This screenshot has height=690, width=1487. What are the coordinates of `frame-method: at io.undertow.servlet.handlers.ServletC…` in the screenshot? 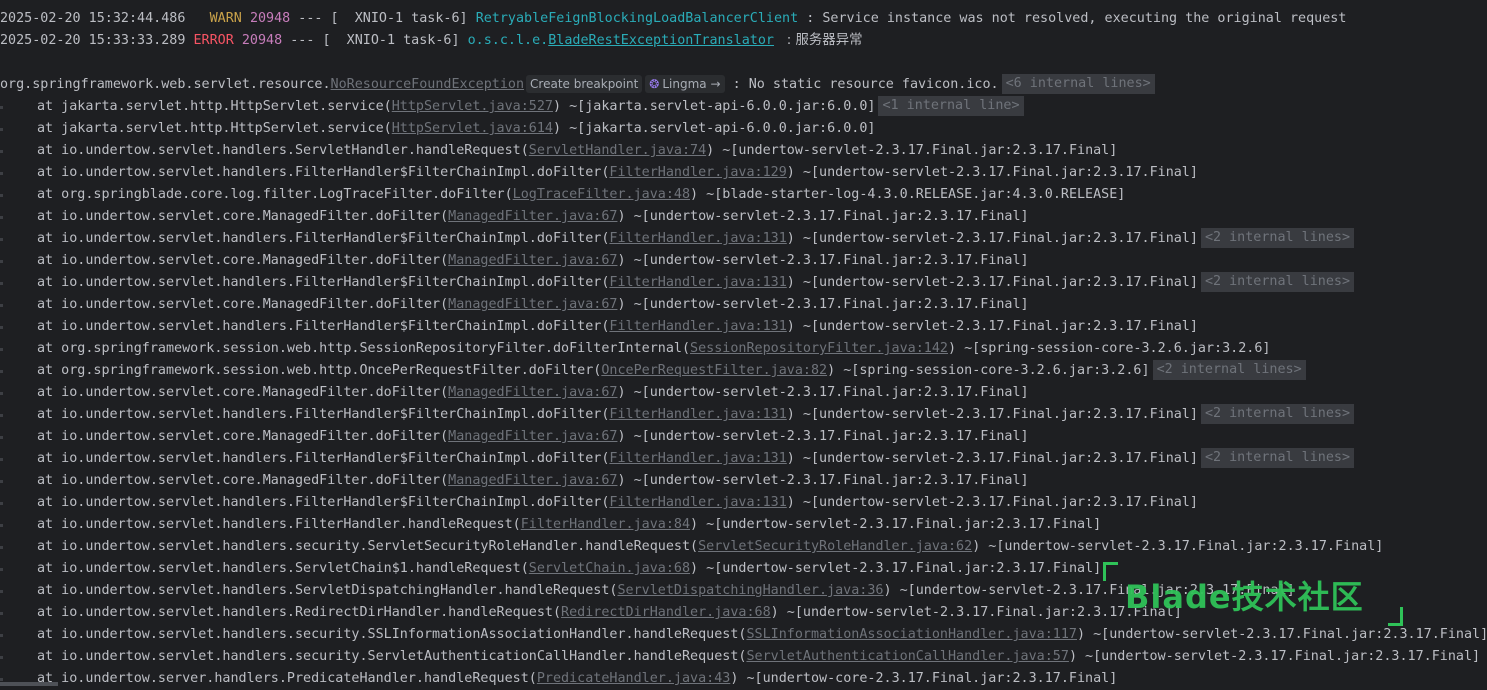 It's located at (283, 568).